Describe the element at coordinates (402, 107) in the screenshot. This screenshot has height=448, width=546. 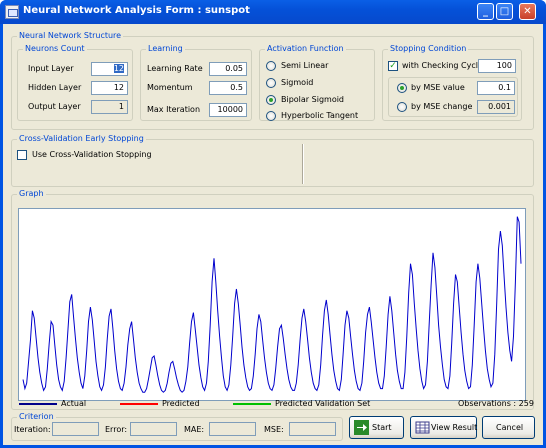
I see `mse-change-radio` at that location.